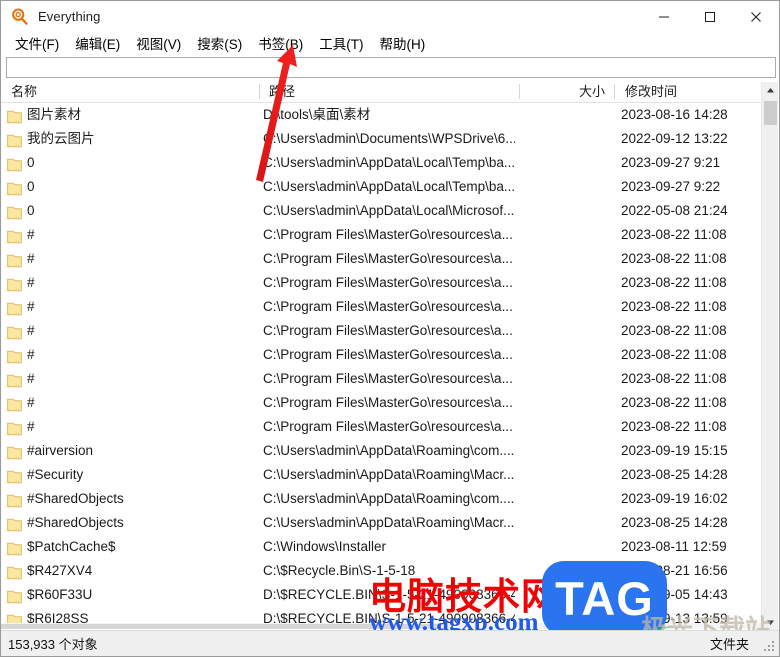  I want to click on menu-search: 搜索(S), so click(219, 43).